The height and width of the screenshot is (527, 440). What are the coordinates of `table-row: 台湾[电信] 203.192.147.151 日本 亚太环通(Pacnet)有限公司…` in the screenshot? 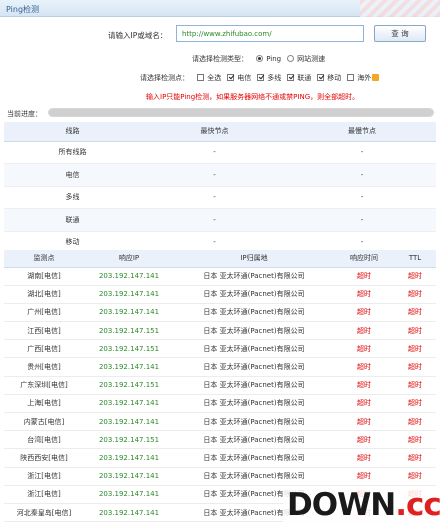 It's located at (220, 440).